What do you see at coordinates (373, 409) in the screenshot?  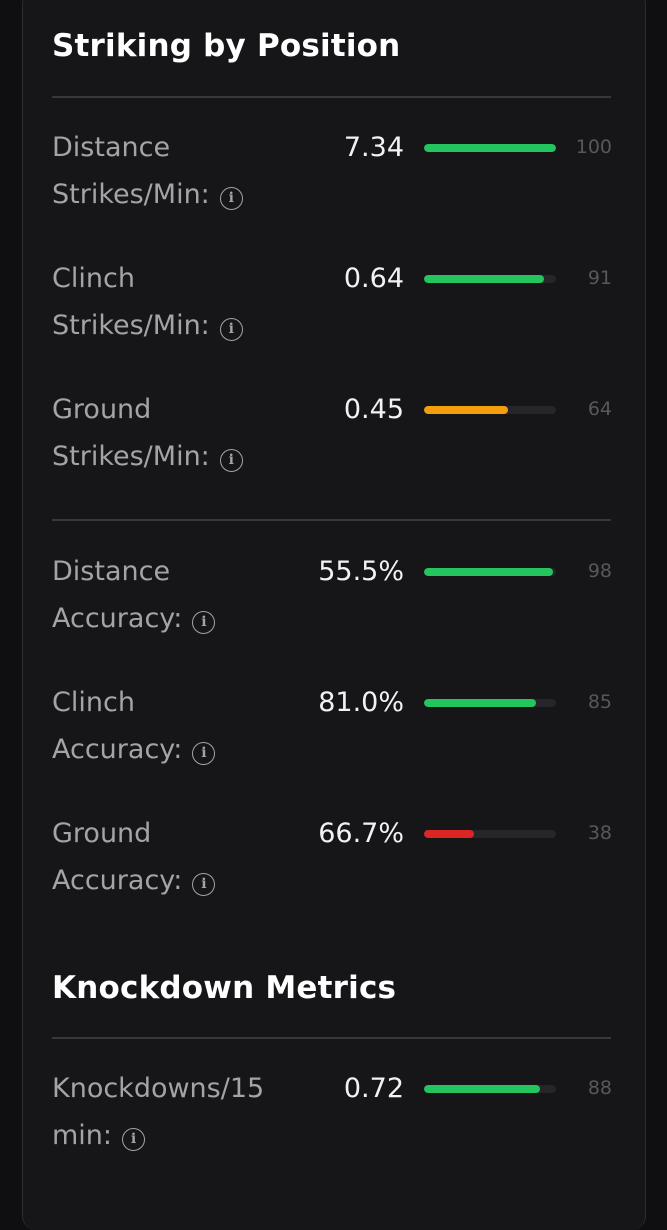 I see `stat-value: 0.45` at bounding box center [373, 409].